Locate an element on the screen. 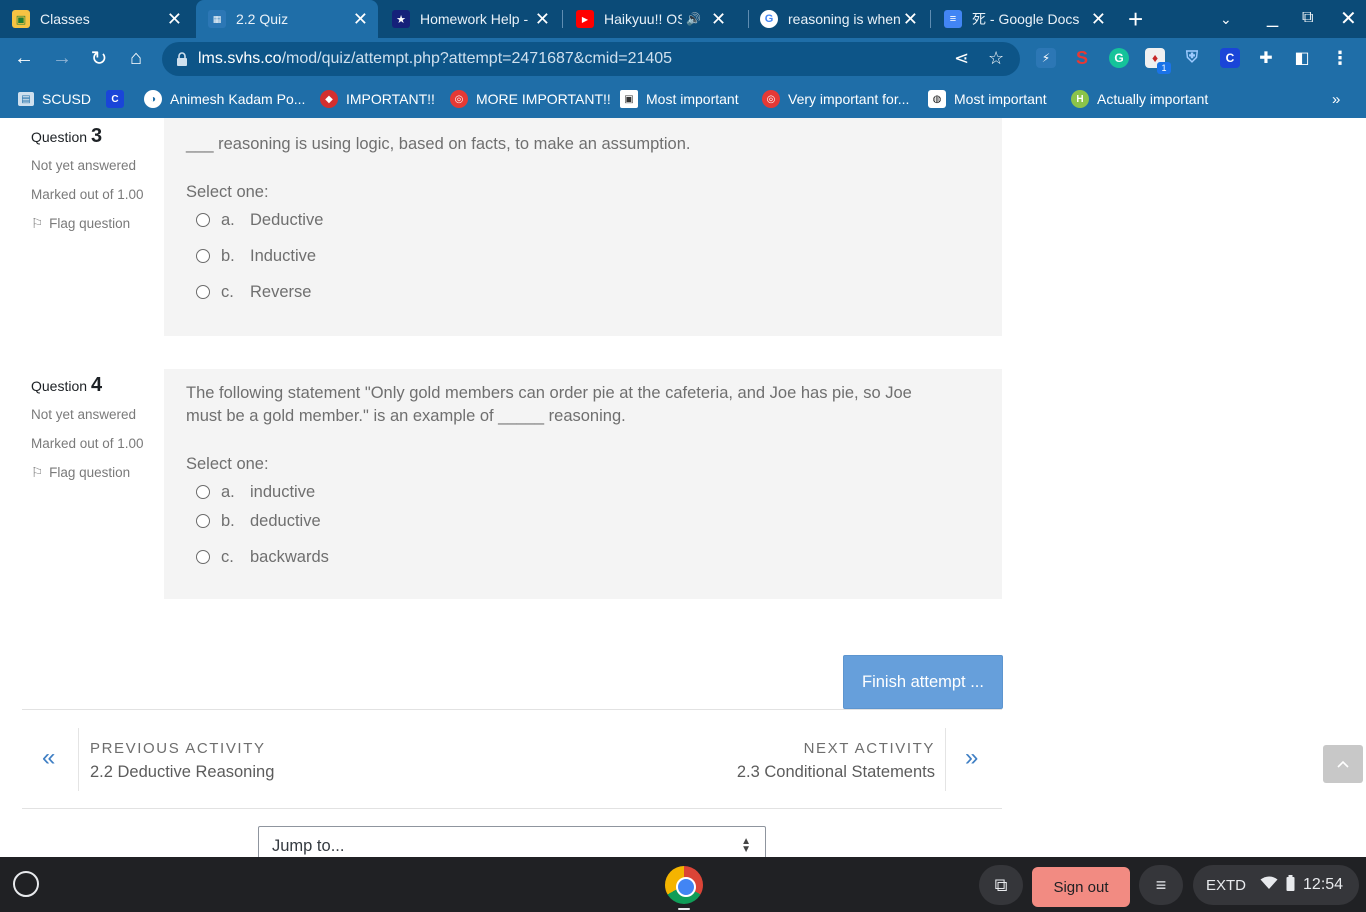 This screenshot has height=912, width=1366. answer-option: a. inductive is located at coordinates (255, 492).